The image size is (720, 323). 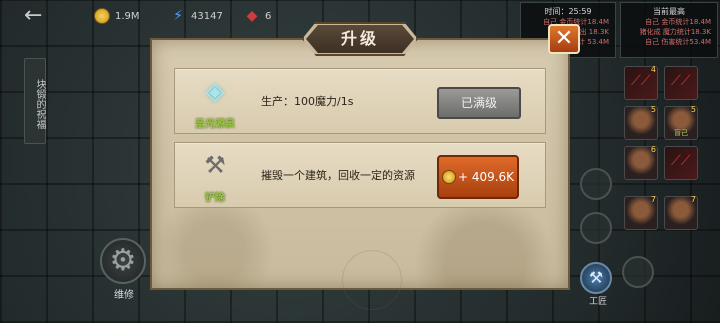 I want to click on max-level-button: 已满级, so click(x=479, y=103).